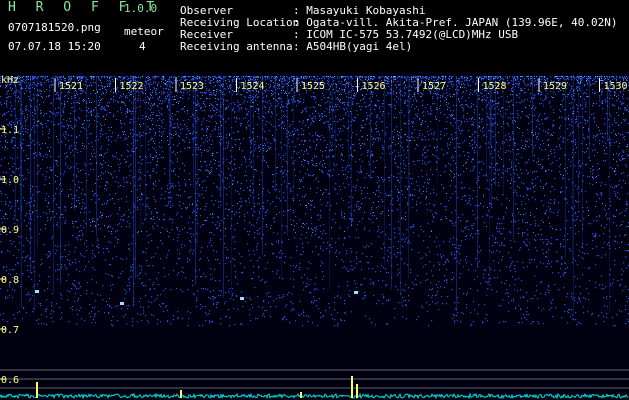  Describe the element at coordinates (10, 330) in the screenshot. I see `y-tick-label: 0.7` at that location.